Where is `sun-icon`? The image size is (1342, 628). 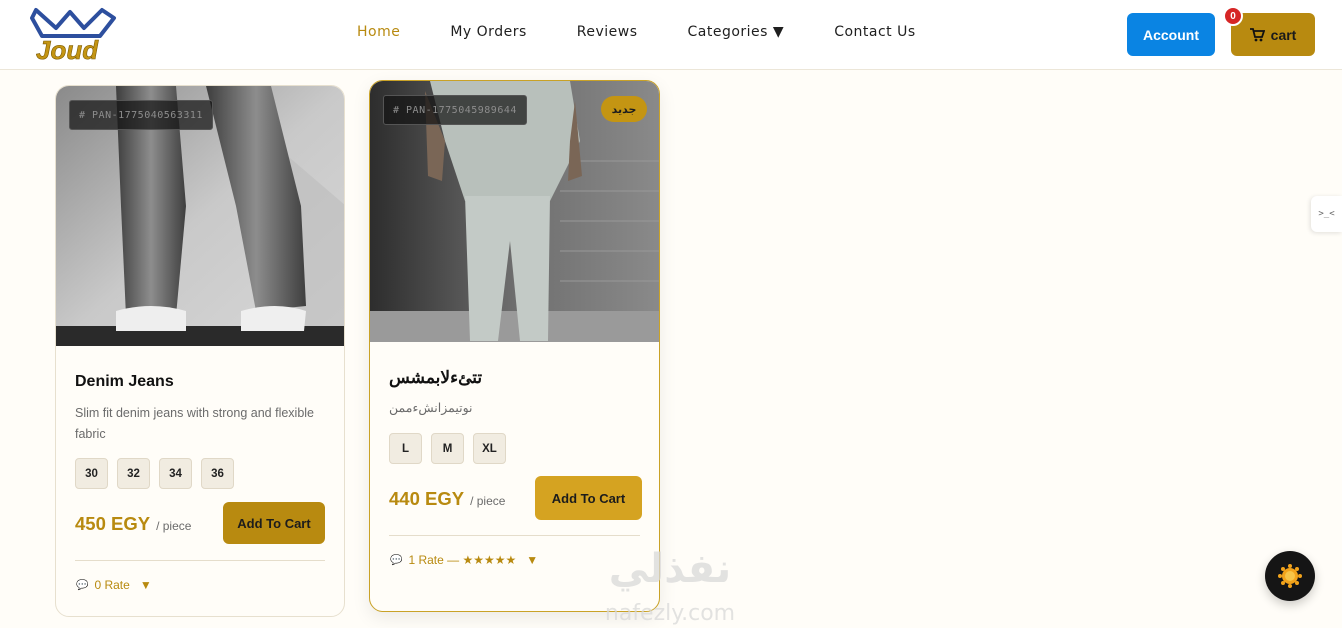 sun-icon is located at coordinates (1290, 576).